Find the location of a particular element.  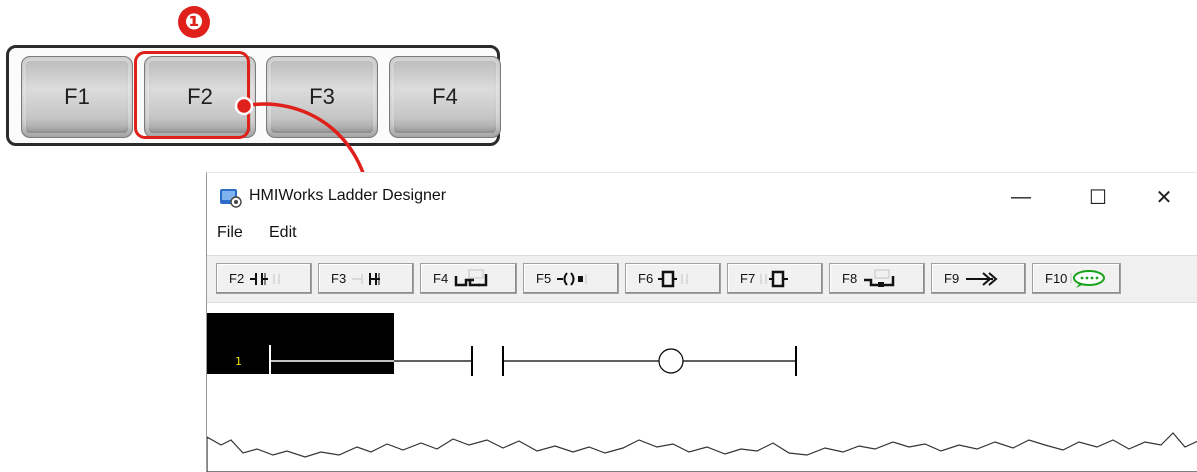

toolbar-f5-button: F5 is located at coordinates (571, 278).